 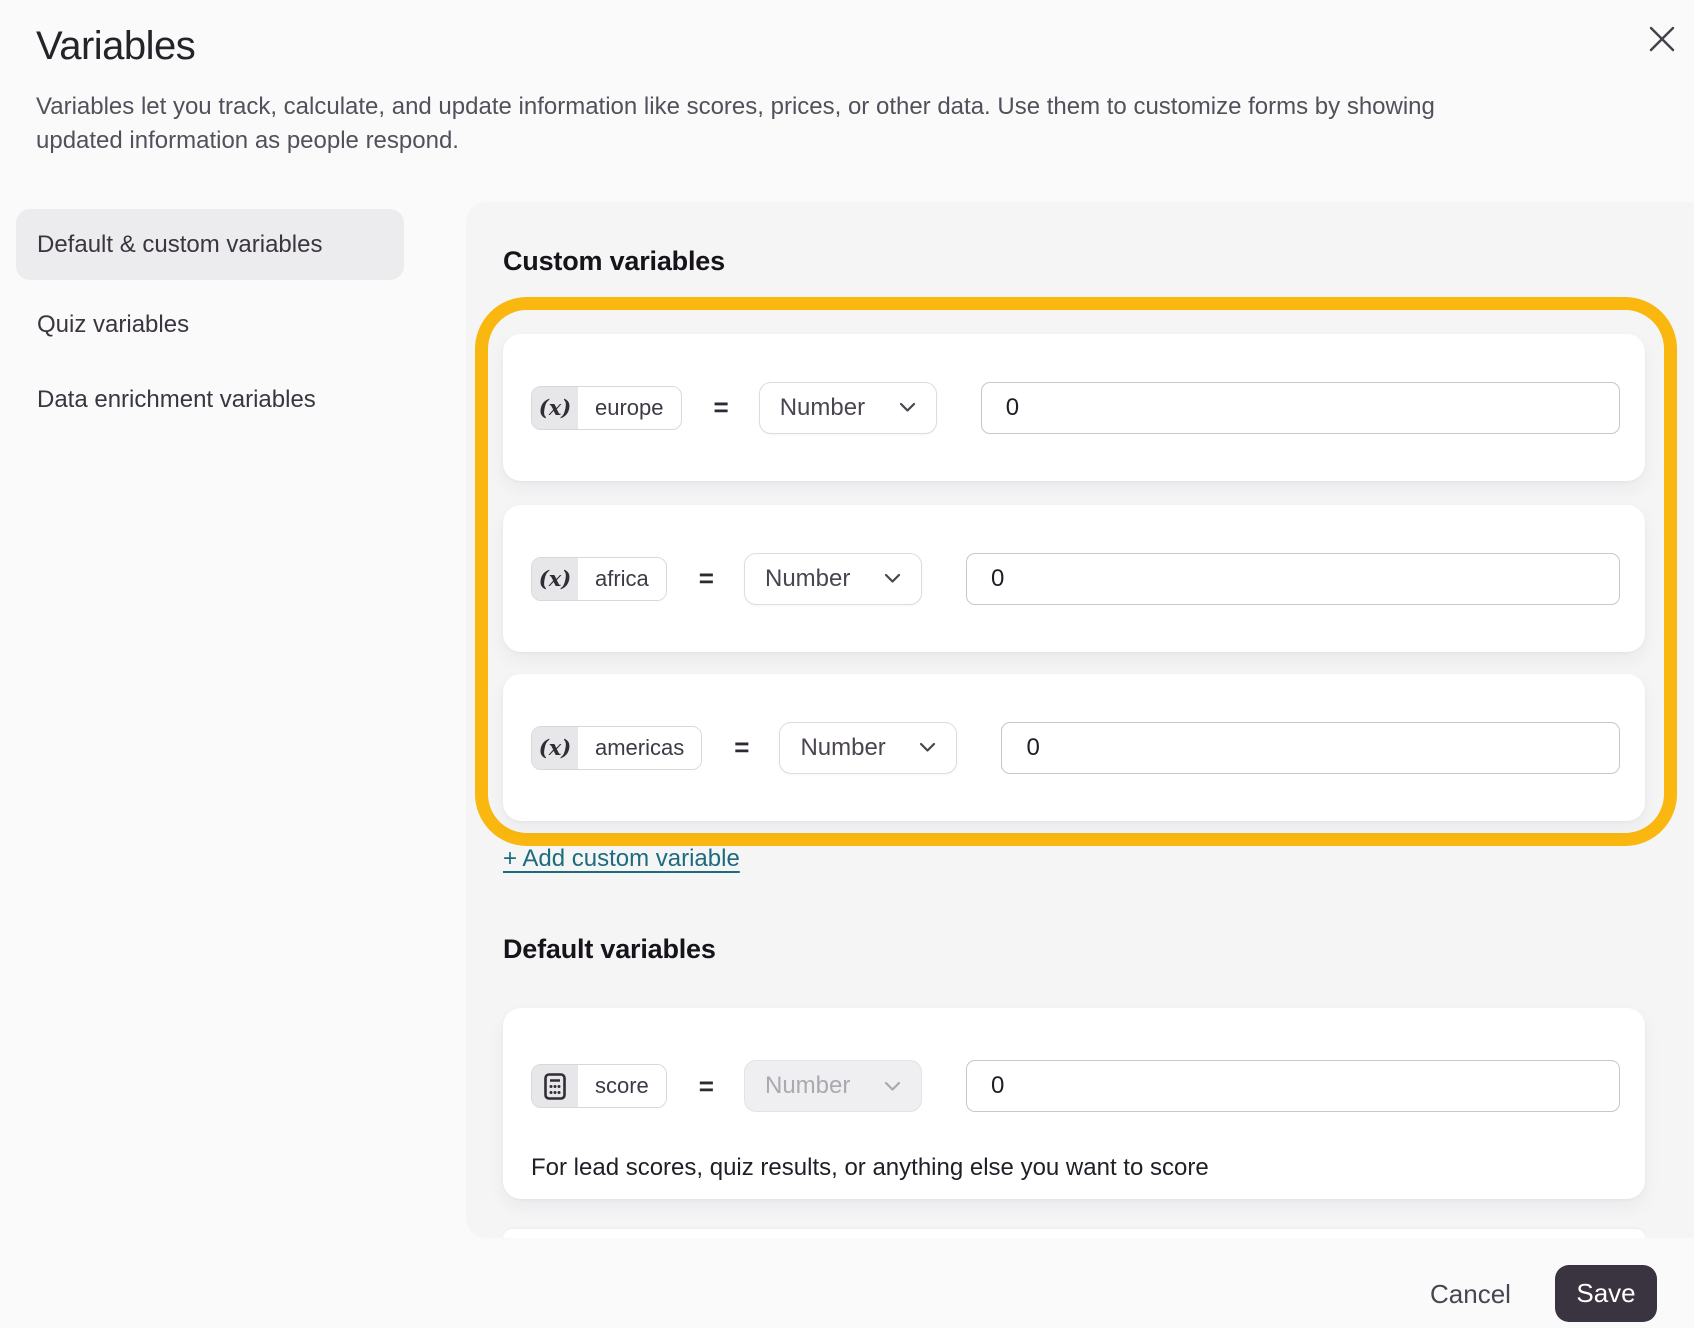 I want to click on add-custom-variable-link: + Add custom variable, so click(x=621, y=859).